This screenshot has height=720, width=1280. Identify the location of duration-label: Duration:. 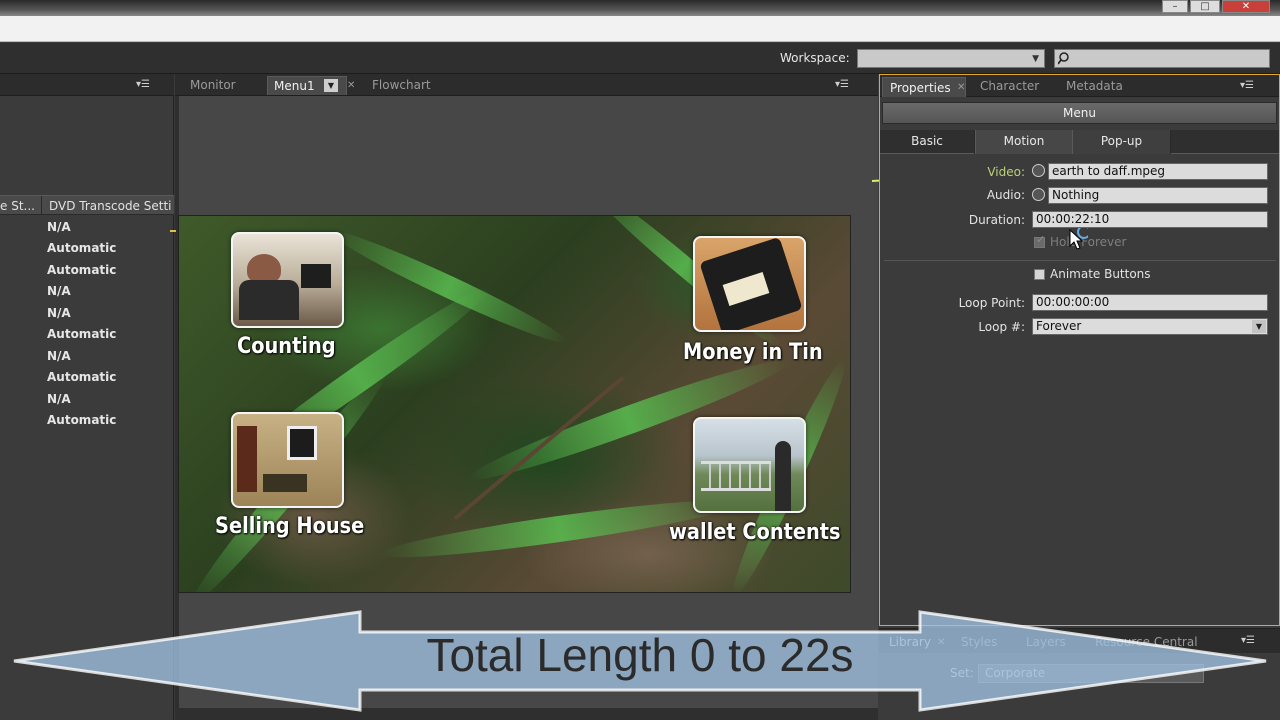
(996, 220).